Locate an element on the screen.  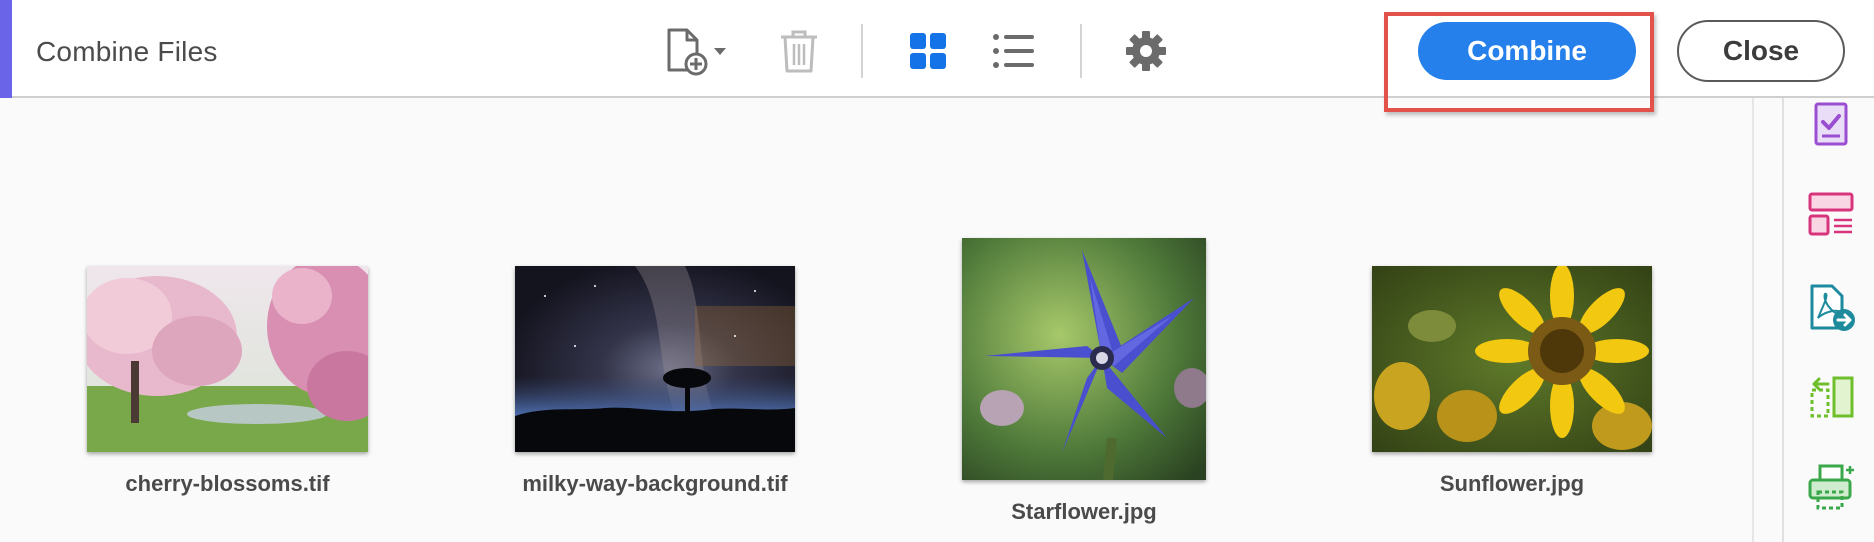
protect-tool is located at coordinates (1832, 126).